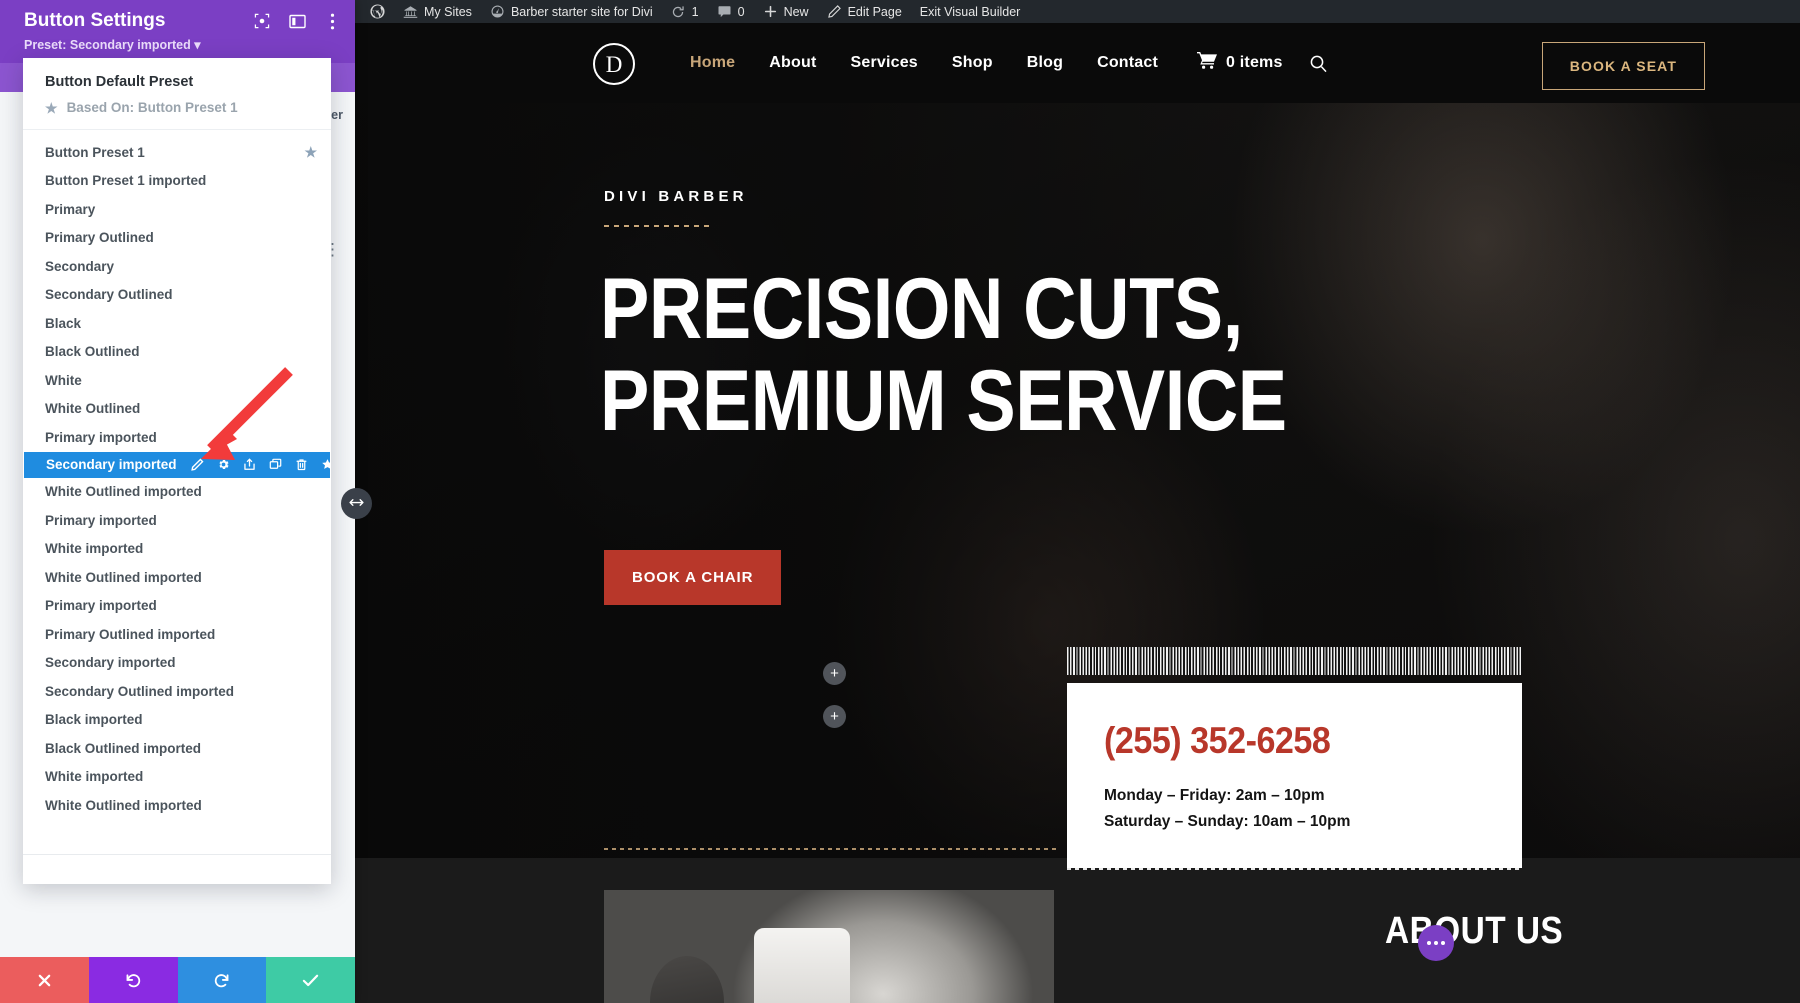  I want to click on save-button, so click(310, 980).